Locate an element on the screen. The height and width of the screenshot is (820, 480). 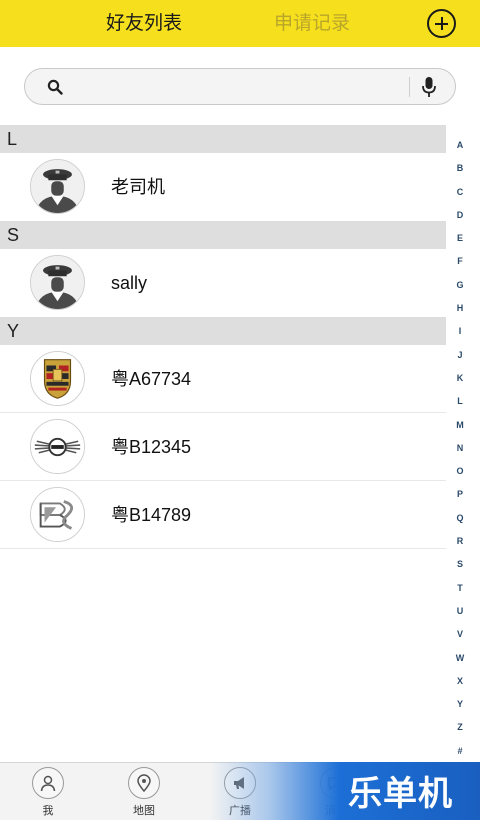
microphone-icon is located at coordinates (429, 87).